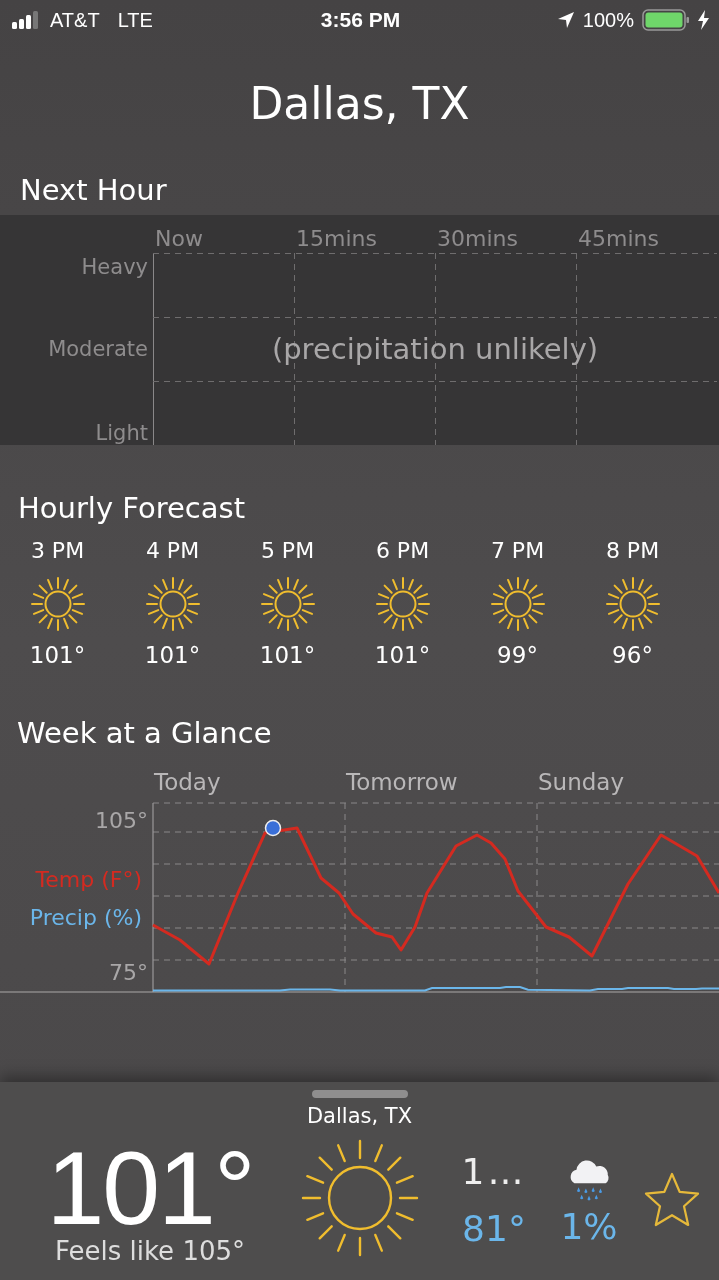 The width and height of the screenshot is (719, 1280). I want to click on section-heading: Next Hour, so click(93, 190).